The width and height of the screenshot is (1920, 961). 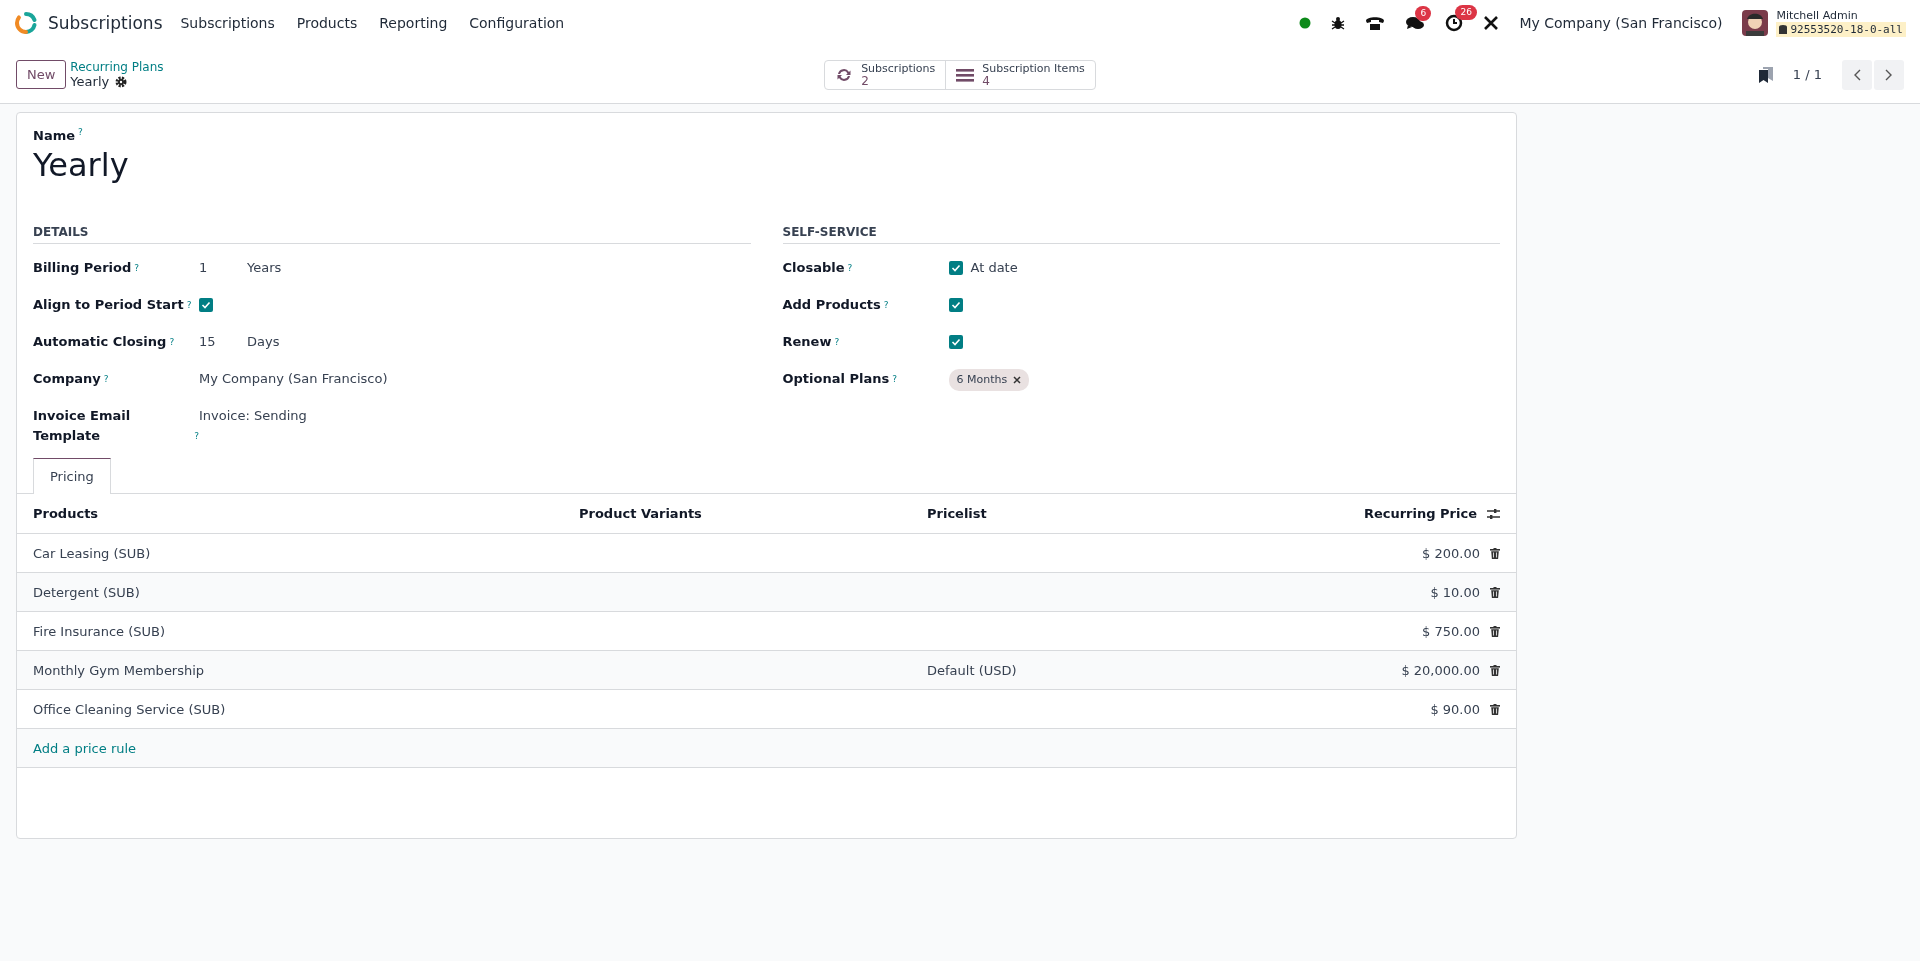 What do you see at coordinates (290, 709) in the screenshot?
I see `table-cell: Office Cleaning Service (SUB)` at bounding box center [290, 709].